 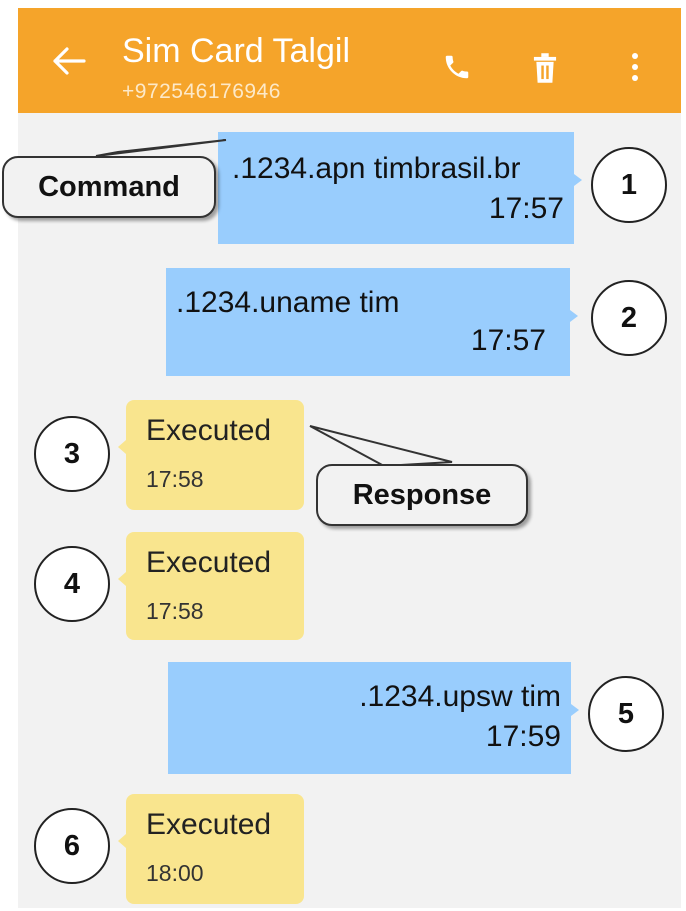 What do you see at coordinates (161, 148) in the screenshot?
I see `command-leader` at bounding box center [161, 148].